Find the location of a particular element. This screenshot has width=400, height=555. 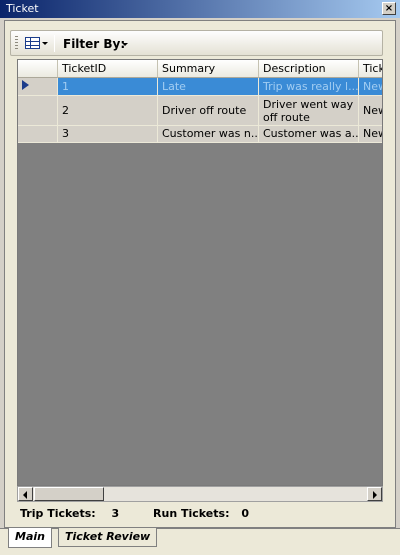

chevron-down-icon is located at coordinates (45, 43).